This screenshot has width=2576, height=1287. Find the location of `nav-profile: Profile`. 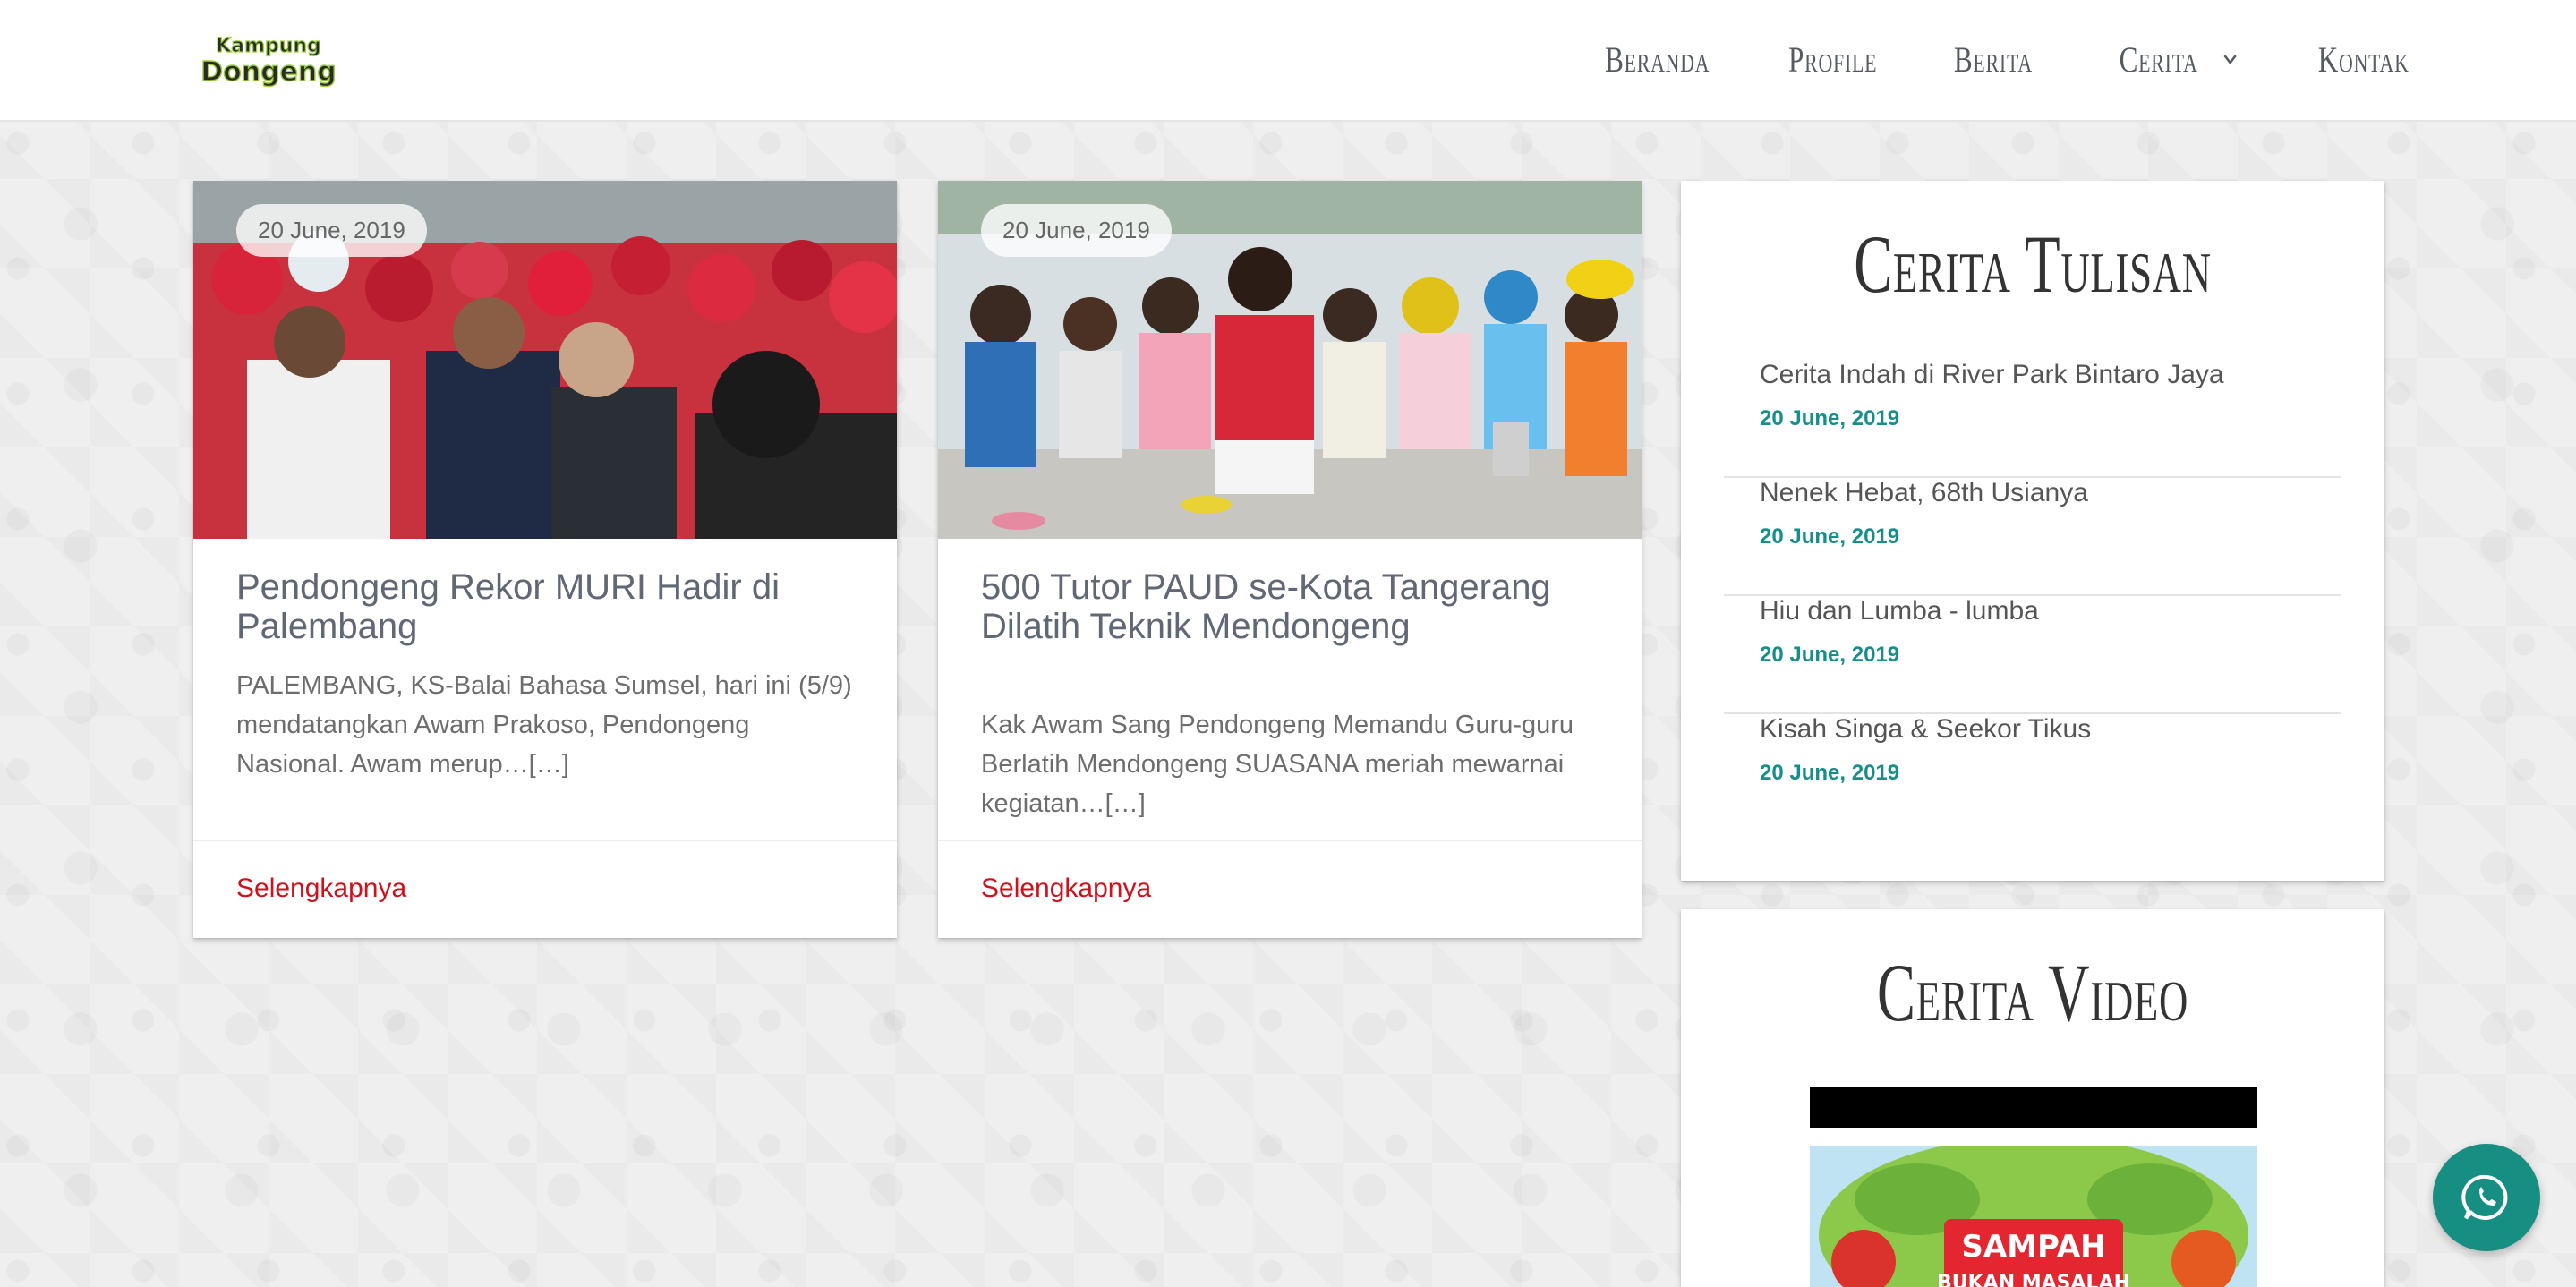

nav-profile: Profile is located at coordinates (1832, 59).